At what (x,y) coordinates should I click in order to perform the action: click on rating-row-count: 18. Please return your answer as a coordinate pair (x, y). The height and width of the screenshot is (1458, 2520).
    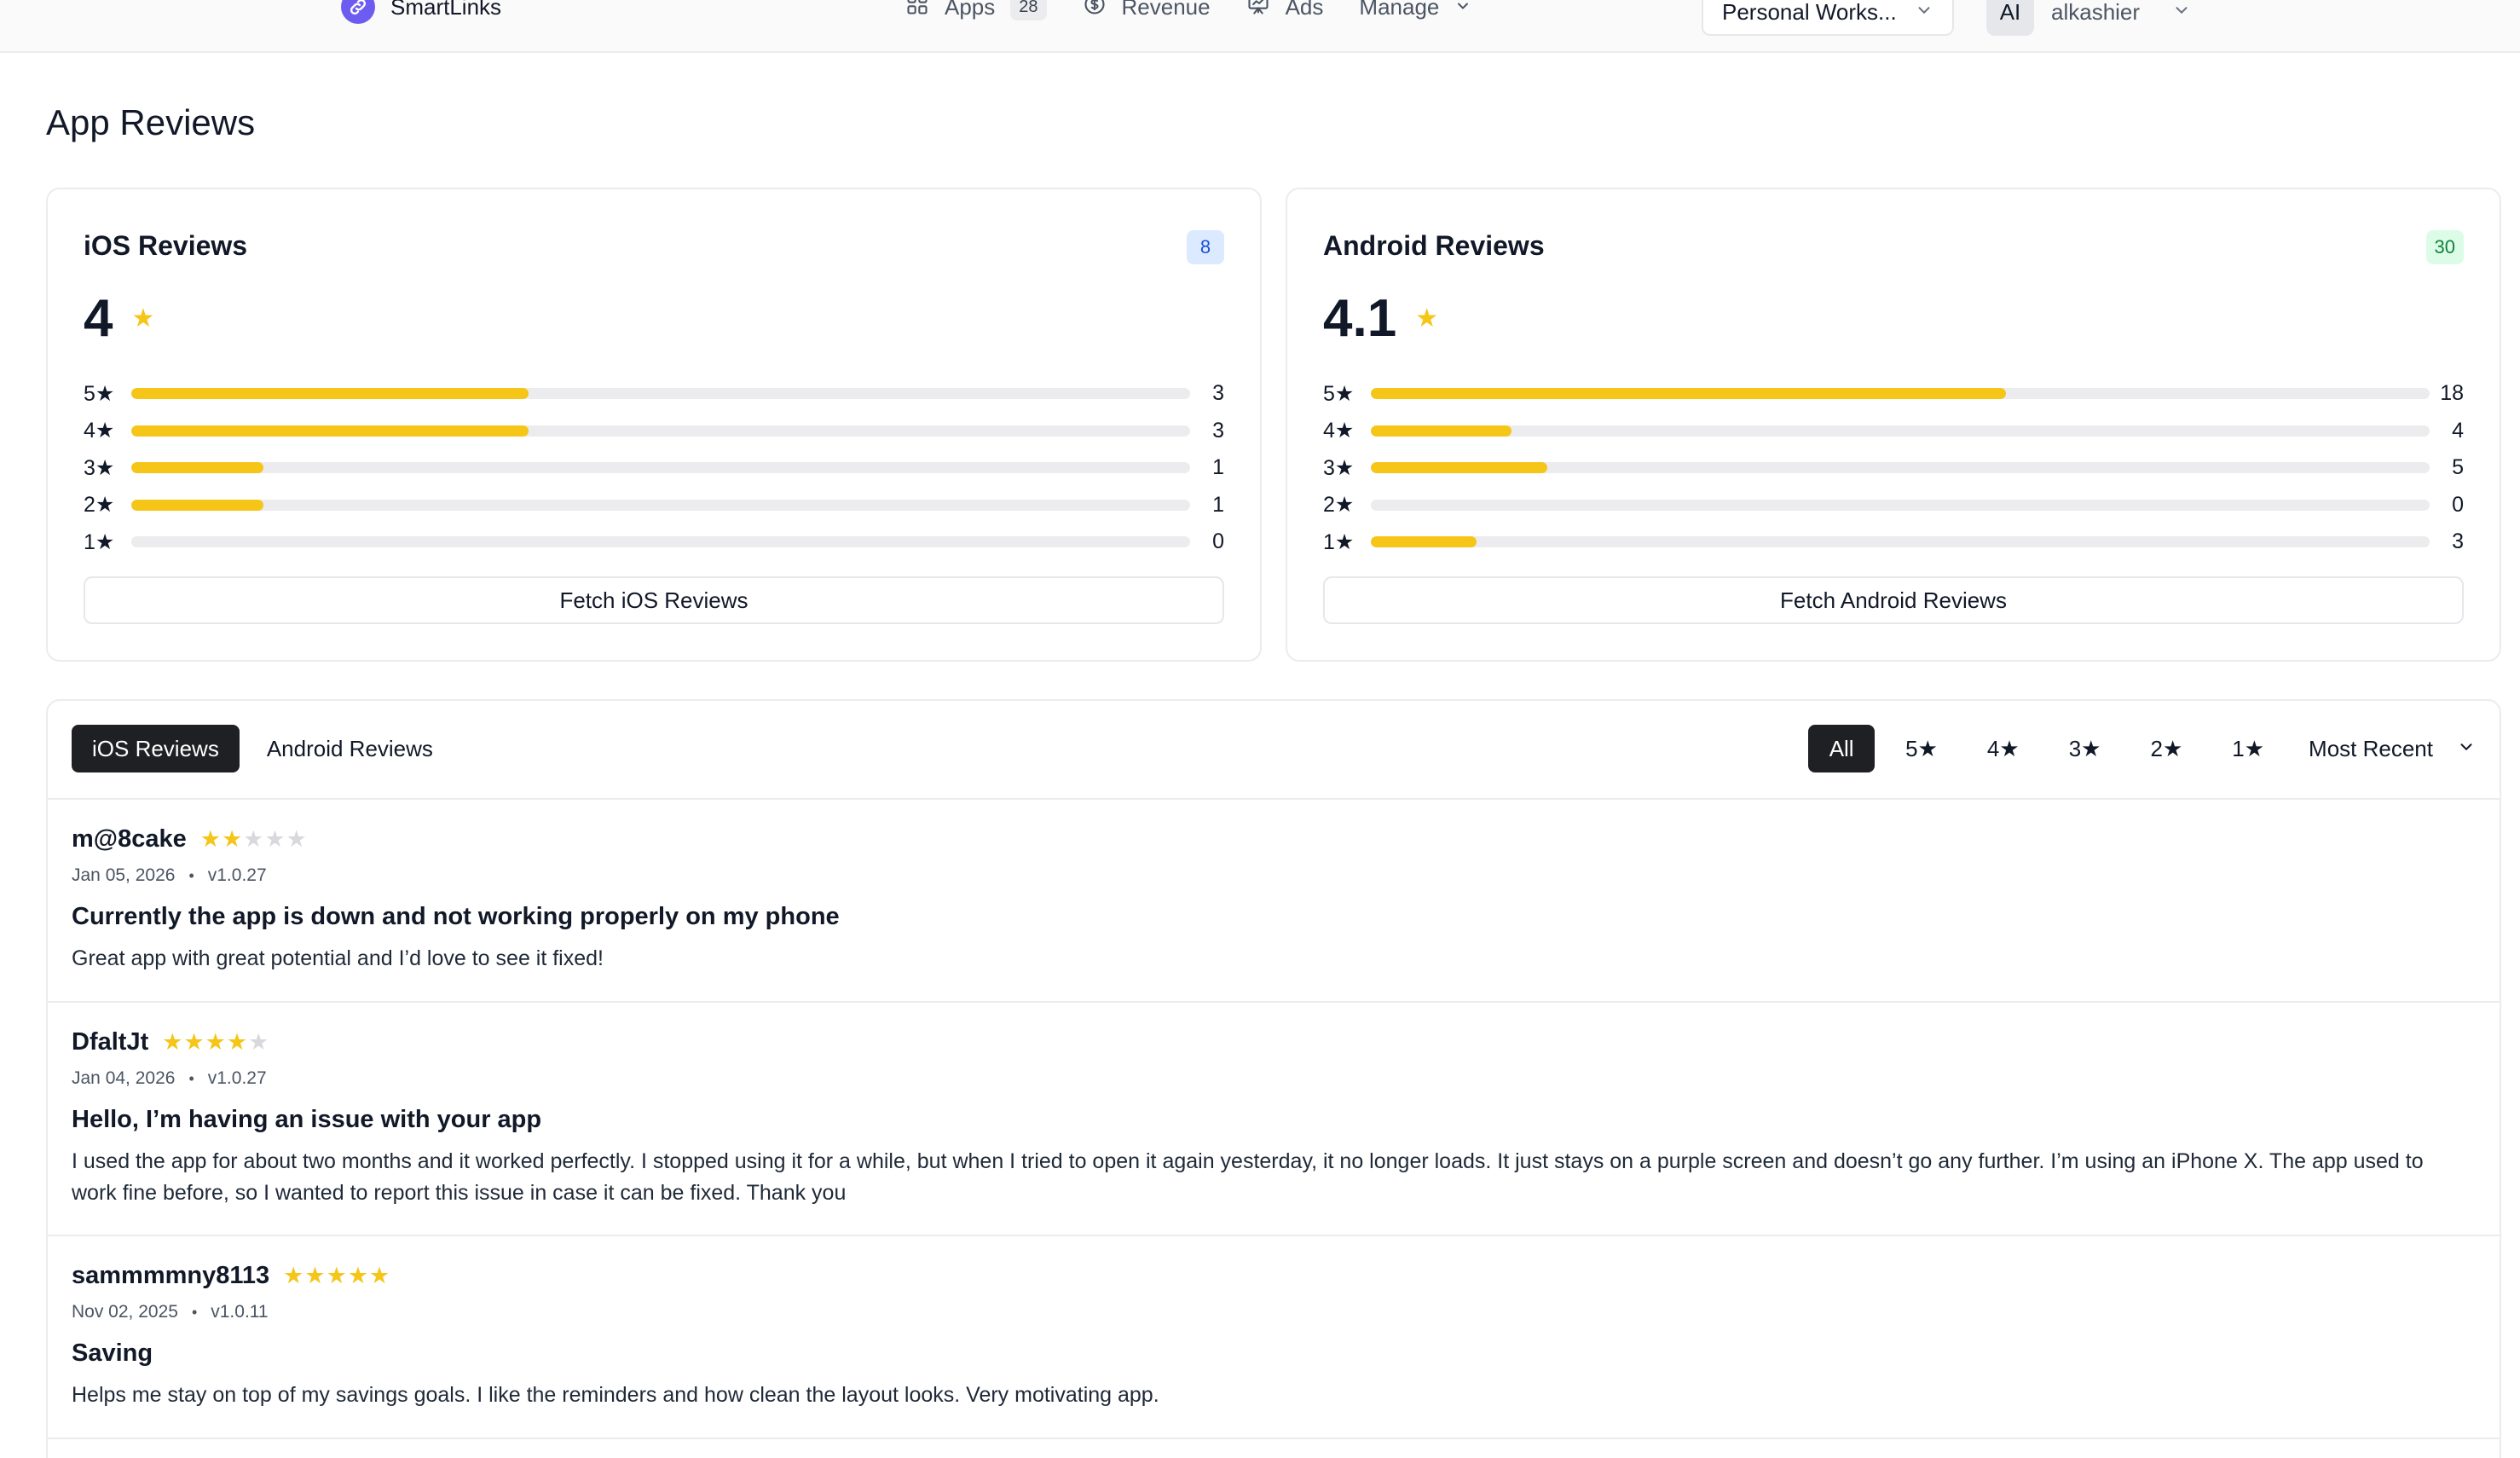
    Looking at the image, I should click on (2452, 394).